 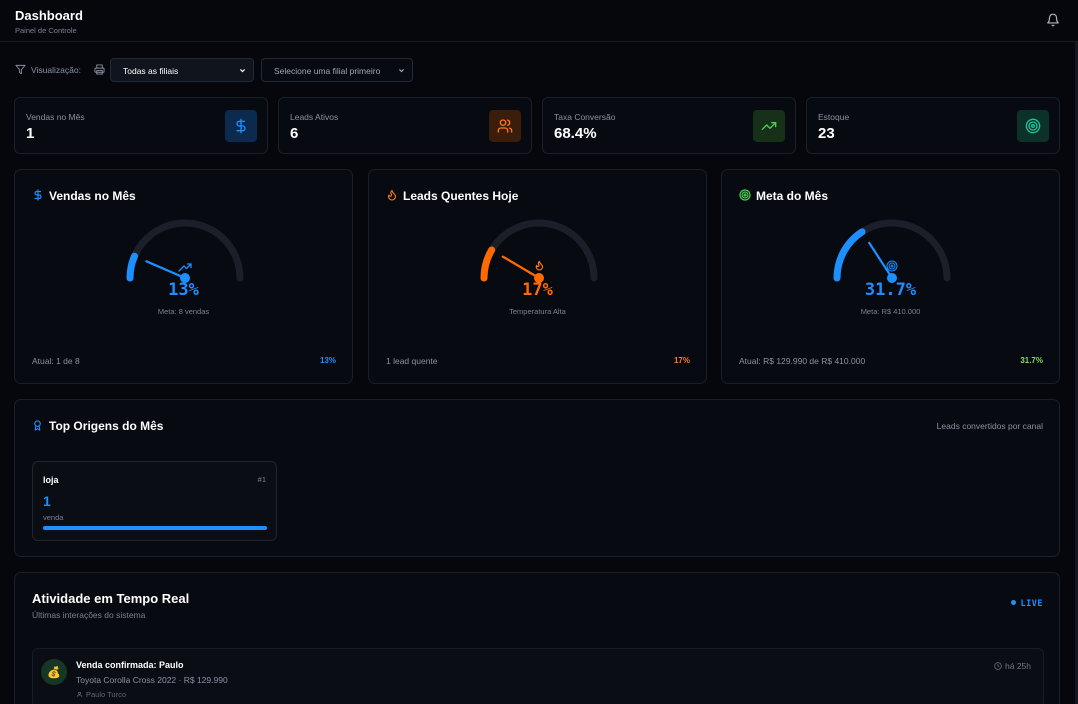 I want to click on gauge-footer-left: Atual: R$ 129.990 de R$ 410.000, so click(x=802, y=361).